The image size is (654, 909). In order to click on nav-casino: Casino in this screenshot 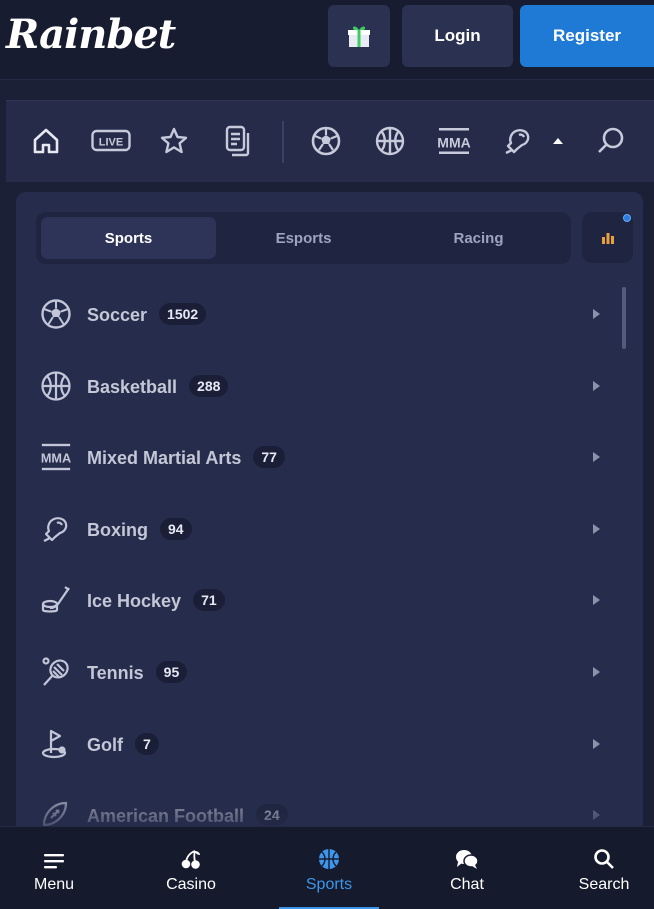, I will do `click(191, 868)`.